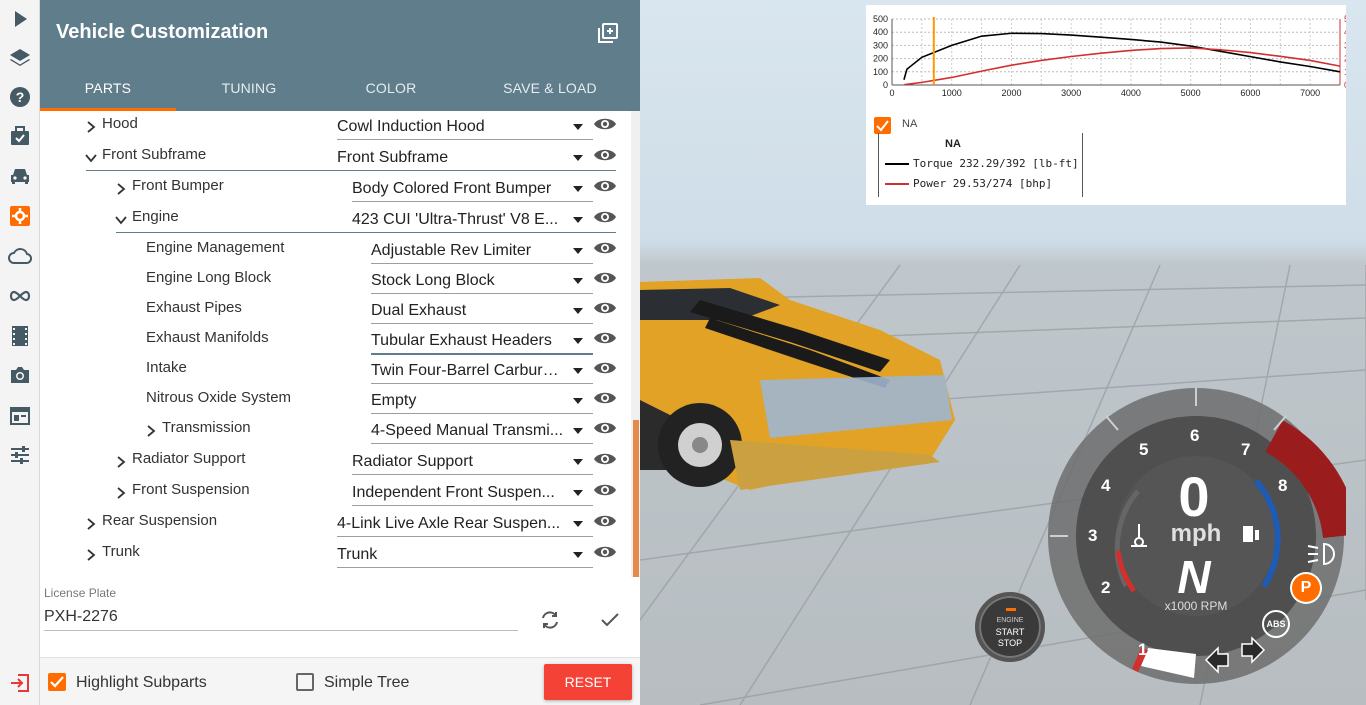  What do you see at coordinates (469, 311) in the screenshot?
I see `part-select: Dual Exhaust` at bounding box center [469, 311].